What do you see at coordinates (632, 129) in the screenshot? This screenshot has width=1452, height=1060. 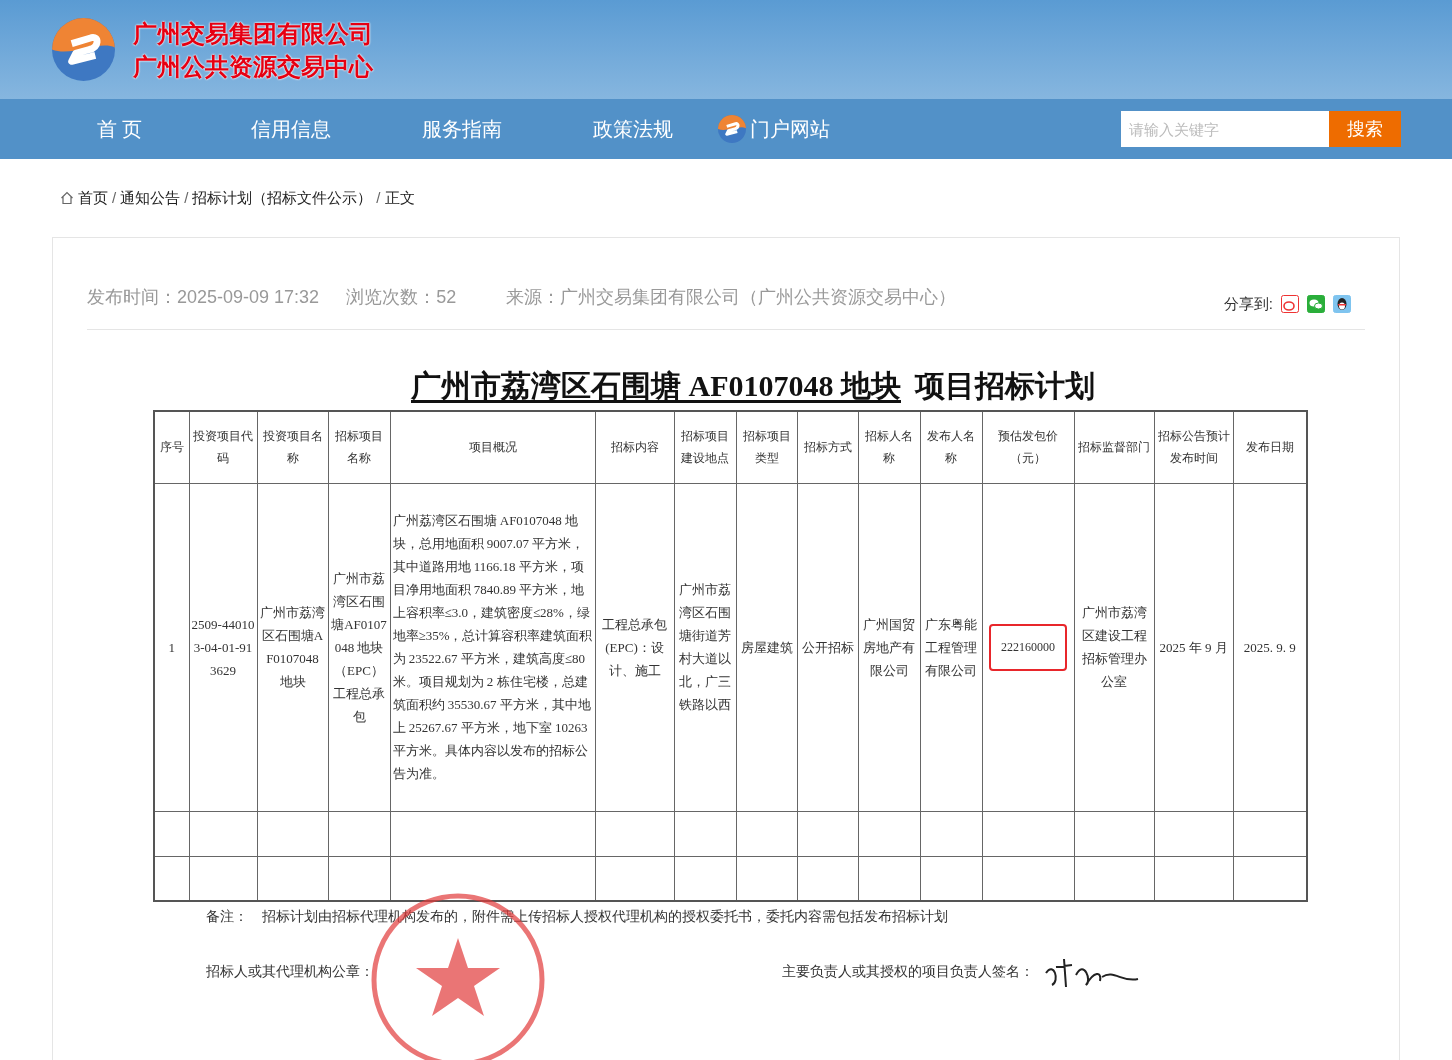 I see `nav-link: 政策法规` at bounding box center [632, 129].